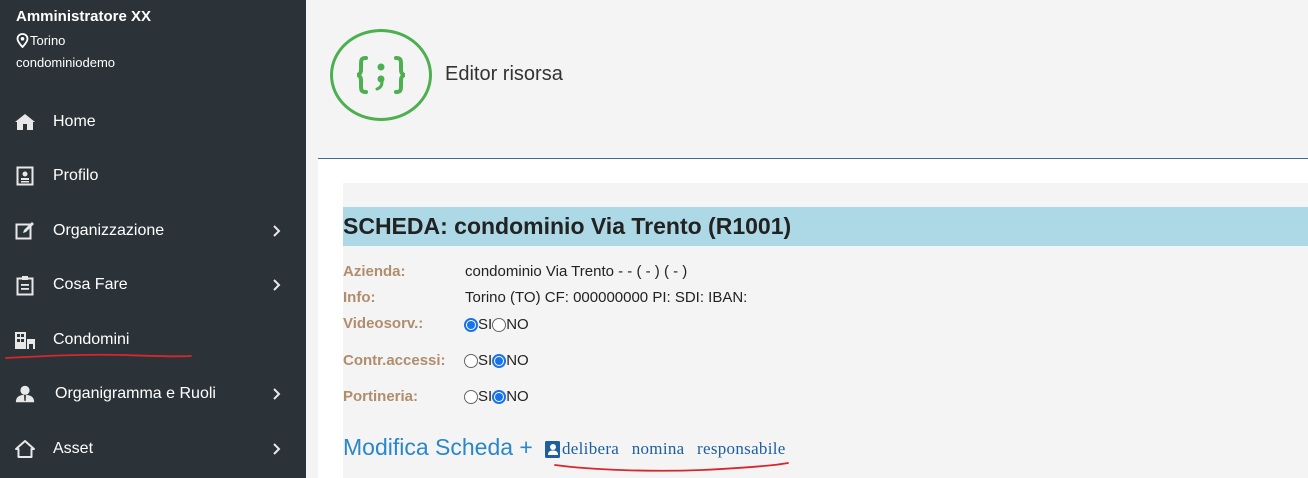 The image size is (1308, 478). What do you see at coordinates (504, 74) in the screenshot?
I see `page-title: Editor risorsa` at bounding box center [504, 74].